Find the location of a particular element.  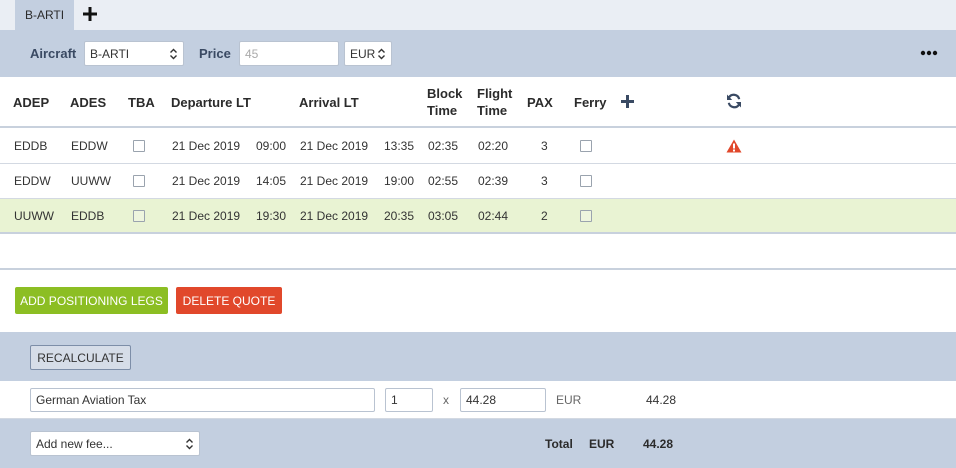

cell-dep-time: 19:30 is located at coordinates (271, 216).